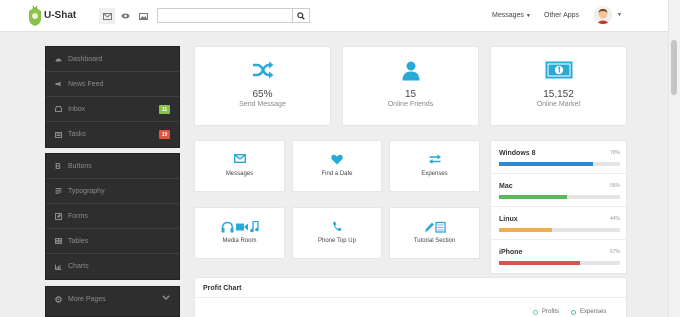 This screenshot has width=680, height=317. I want to click on profit-chart-panel: Profit Chart Profits Expenses, so click(410, 297).